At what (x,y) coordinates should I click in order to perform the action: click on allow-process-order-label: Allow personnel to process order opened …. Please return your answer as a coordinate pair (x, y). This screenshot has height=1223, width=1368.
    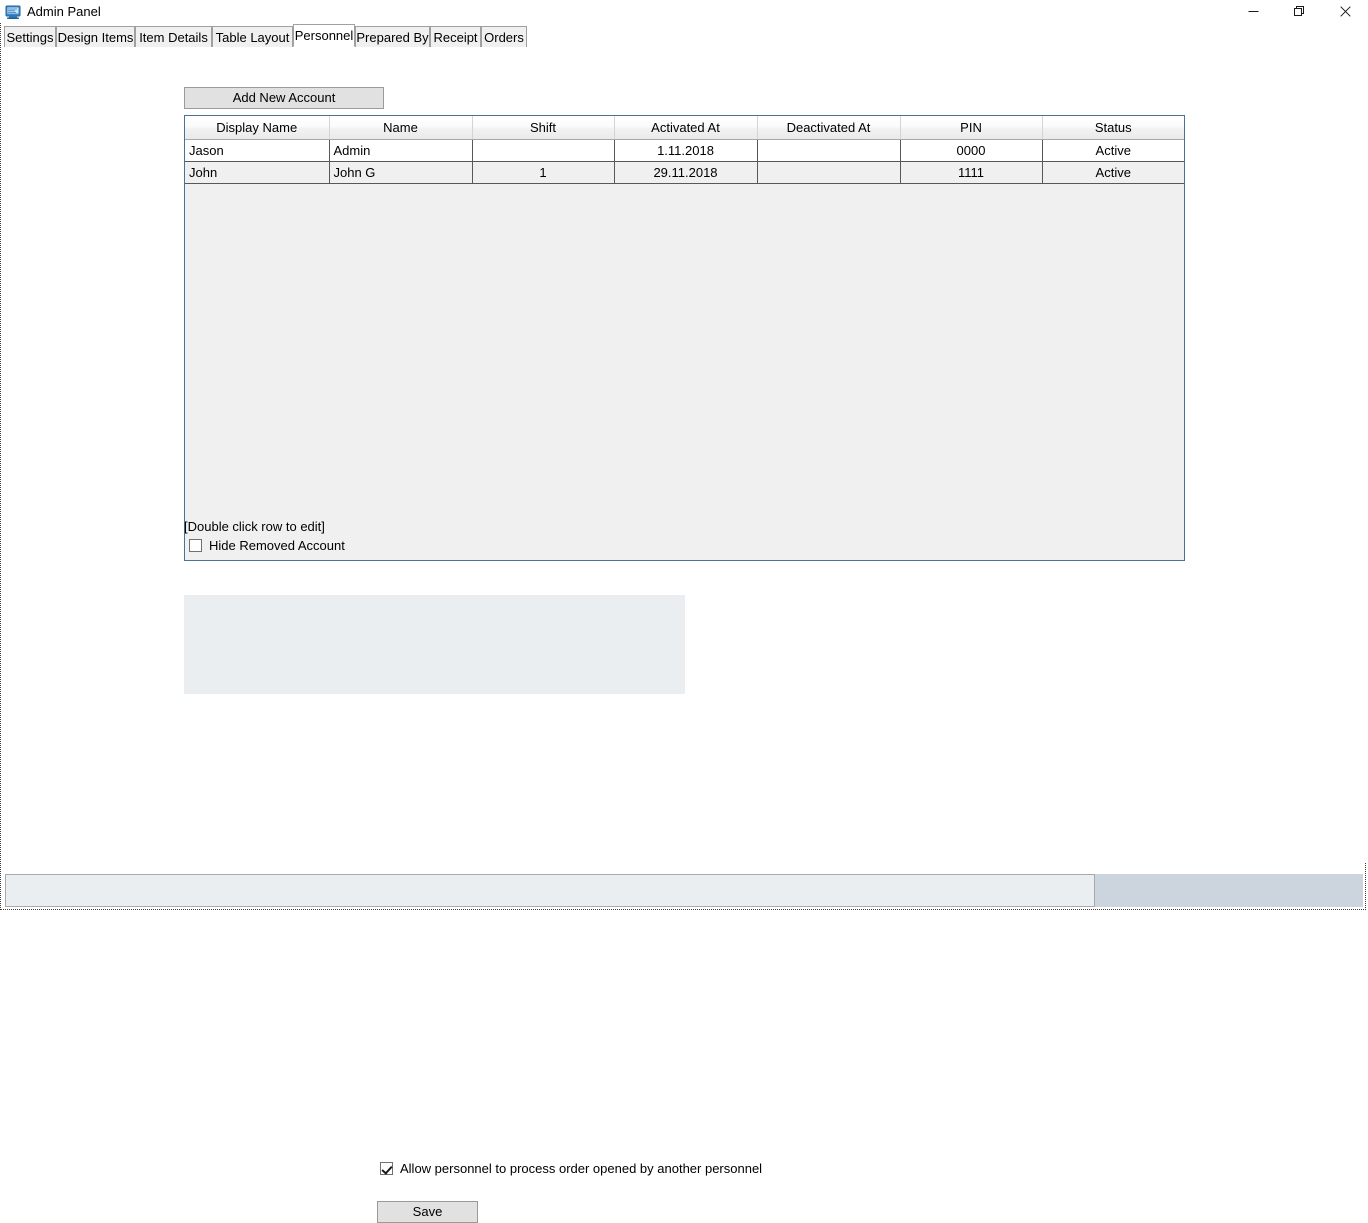
    Looking at the image, I should click on (581, 1168).